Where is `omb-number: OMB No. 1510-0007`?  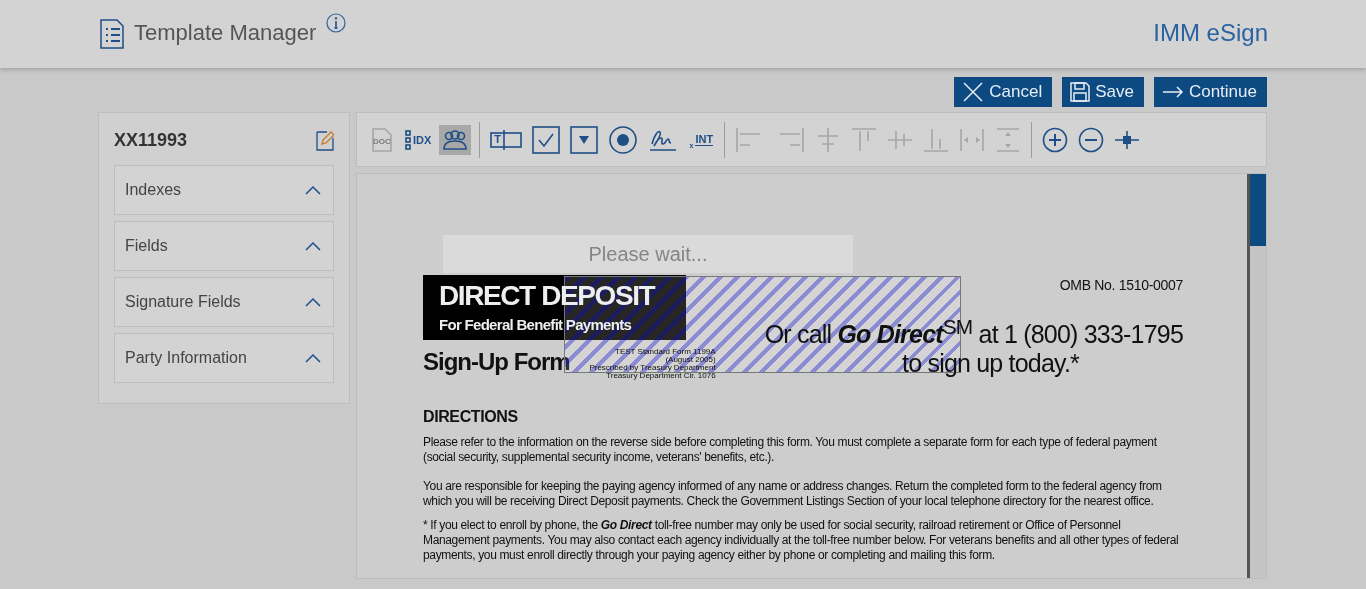
omb-number: OMB No. 1510-0007 is located at coordinates (1121, 285).